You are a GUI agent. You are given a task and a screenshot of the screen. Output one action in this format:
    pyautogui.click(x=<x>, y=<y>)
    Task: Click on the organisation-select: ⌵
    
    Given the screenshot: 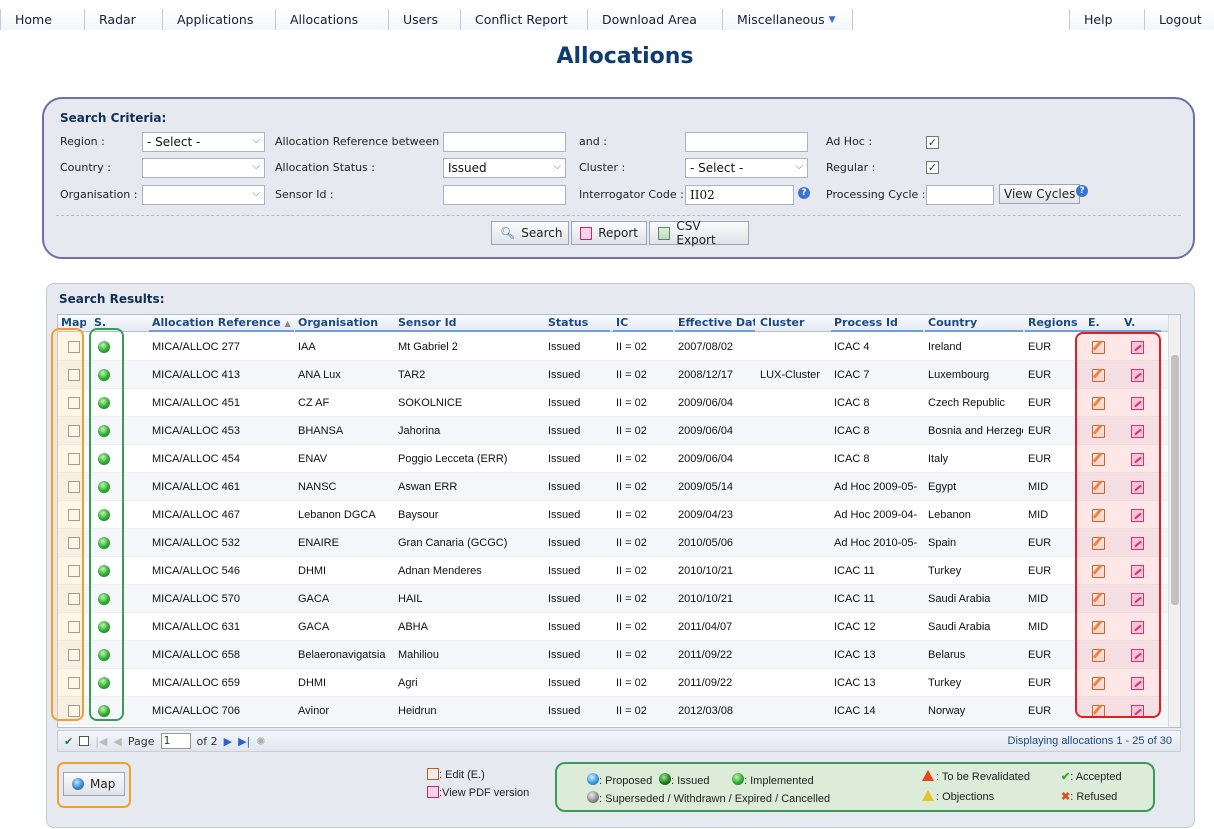 What is the action you would take?
    pyautogui.click(x=203, y=195)
    